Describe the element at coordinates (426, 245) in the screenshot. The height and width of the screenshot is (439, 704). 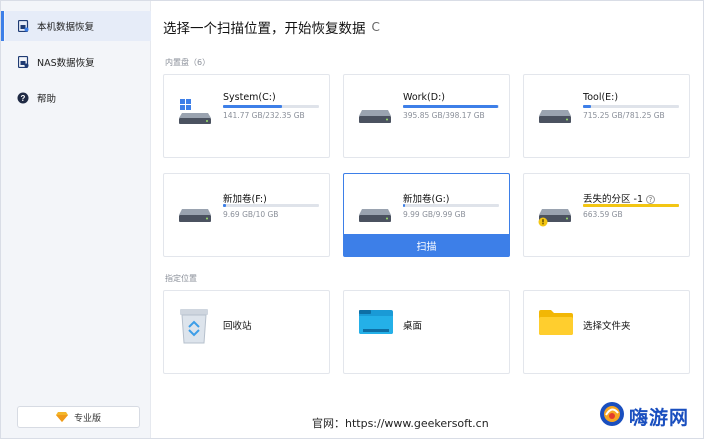
I see `scan-button: 扫描` at that location.